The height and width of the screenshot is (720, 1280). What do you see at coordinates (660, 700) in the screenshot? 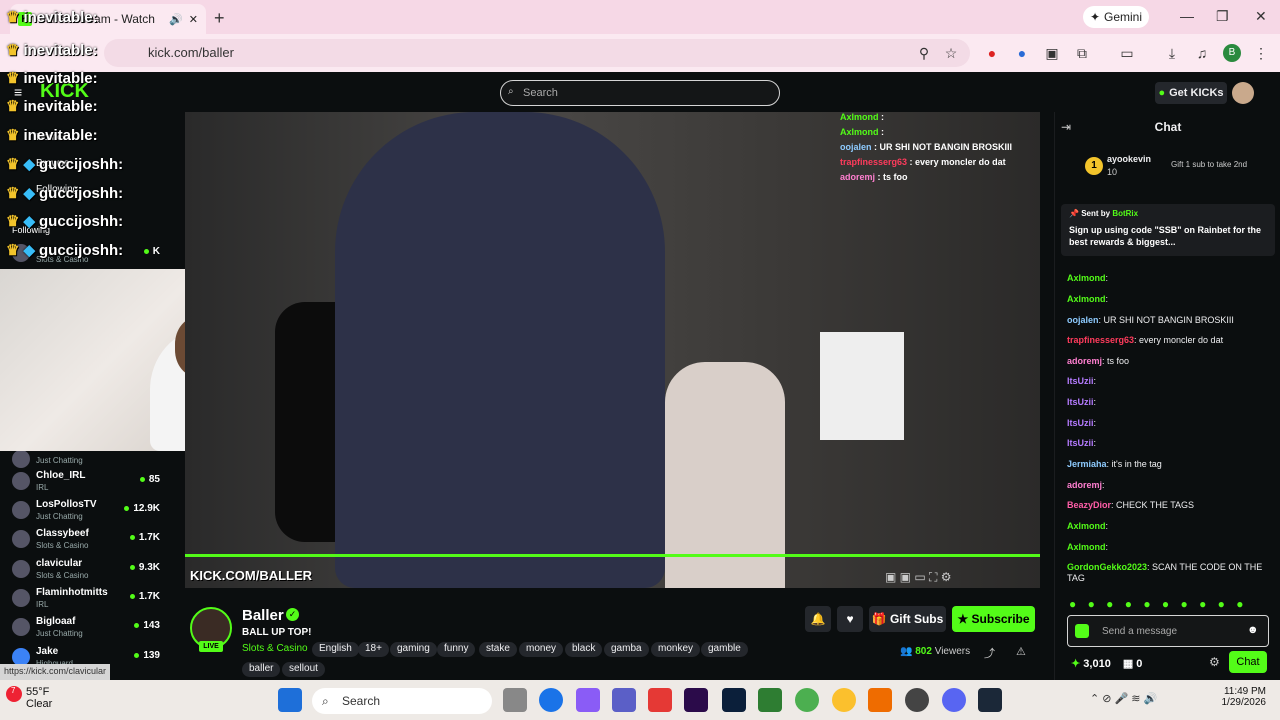
I see `app-red-icon` at bounding box center [660, 700].